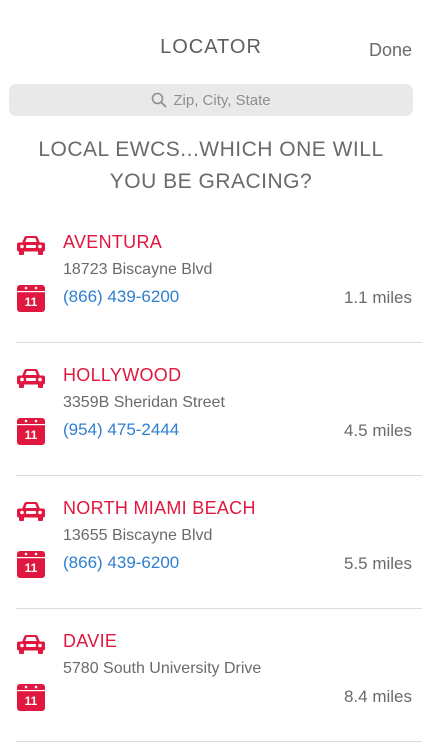  Describe the element at coordinates (211, 149) in the screenshot. I see `headline-line-1: LOCAL EWCS...WHICH ONE WILL` at that location.